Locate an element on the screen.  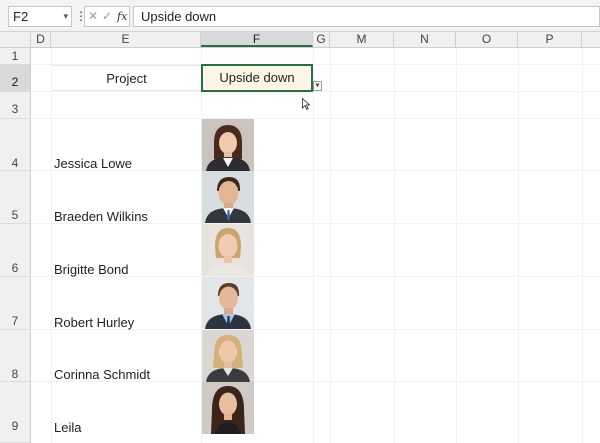
active-cell-f2: Upside down is located at coordinates (257, 78).